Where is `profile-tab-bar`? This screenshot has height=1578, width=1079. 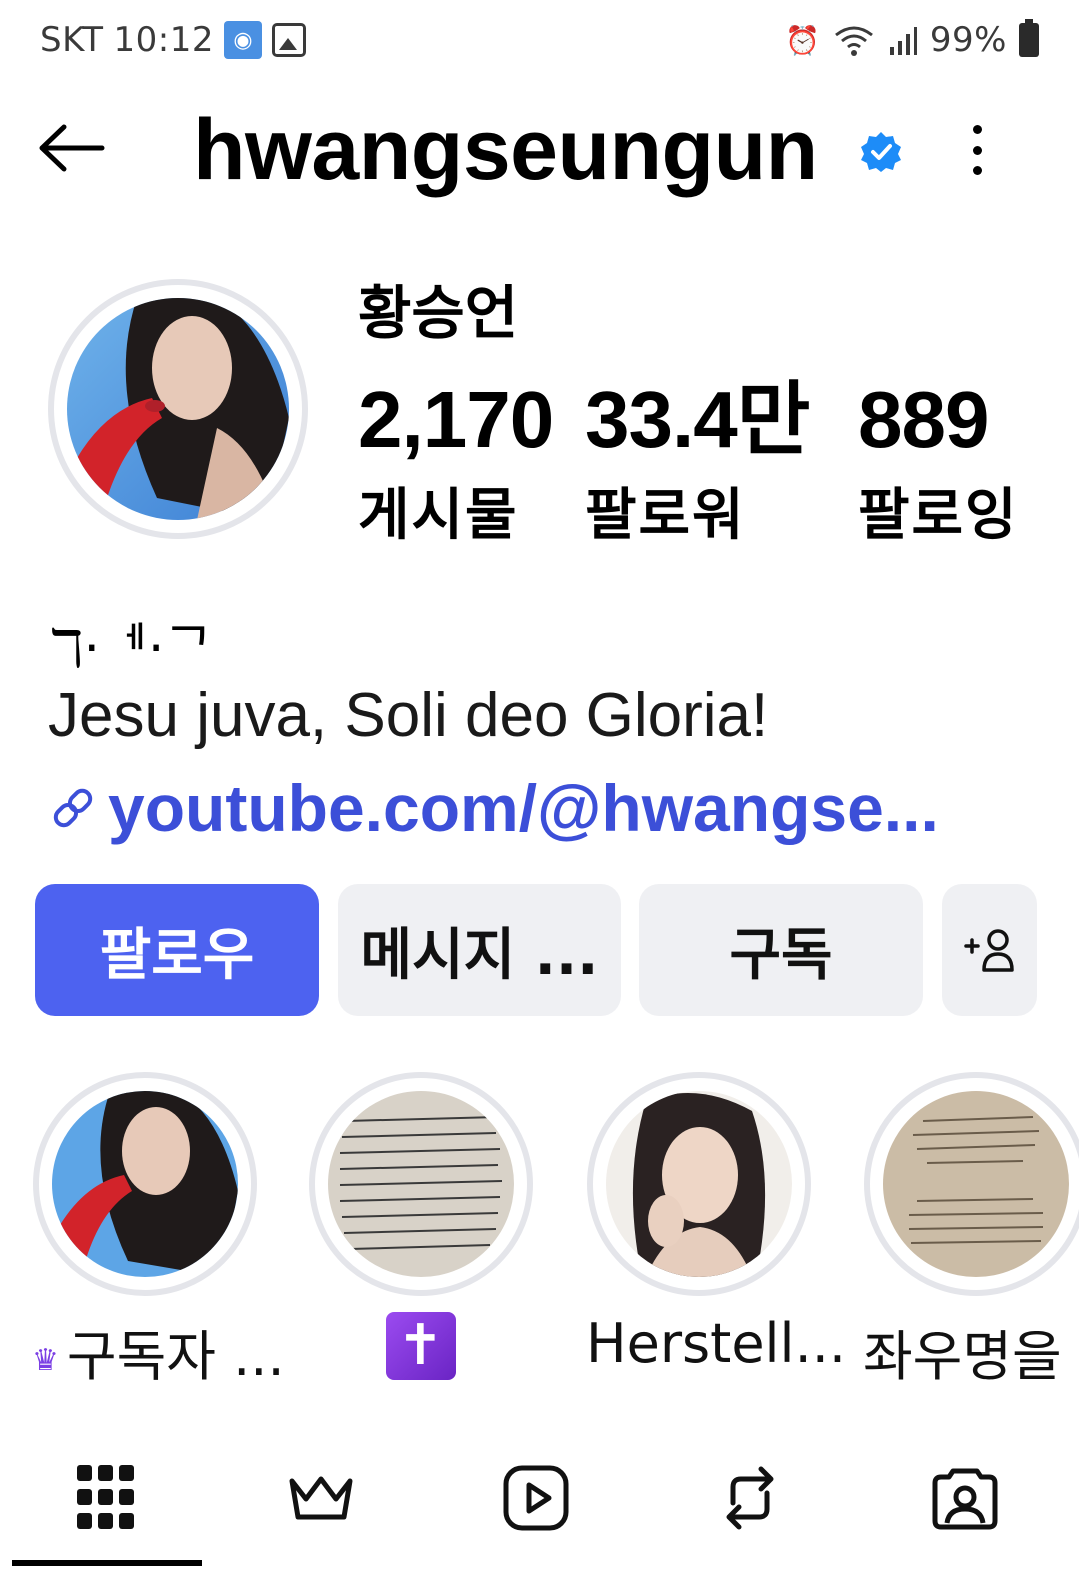
profile-tab-bar is located at coordinates (539, 1509).